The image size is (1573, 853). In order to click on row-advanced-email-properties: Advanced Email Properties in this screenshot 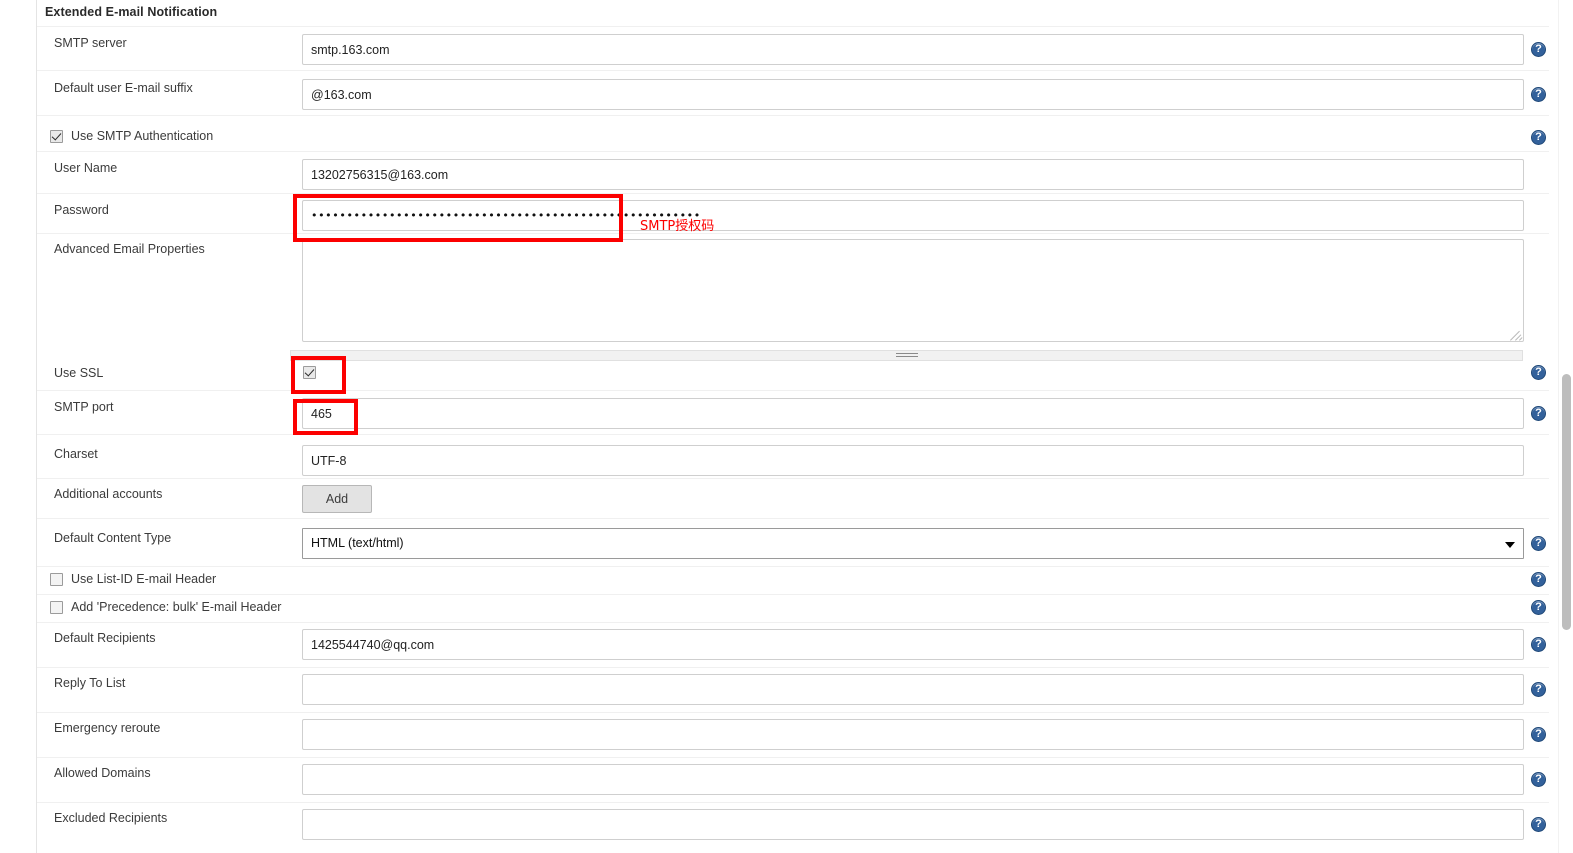, I will do `click(793, 291)`.